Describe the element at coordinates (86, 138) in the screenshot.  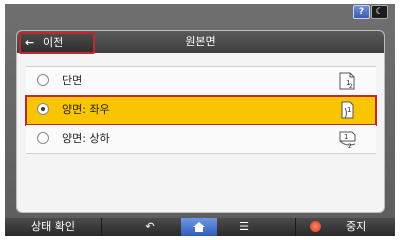
I see `option-label: 양면: 상하` at that location.